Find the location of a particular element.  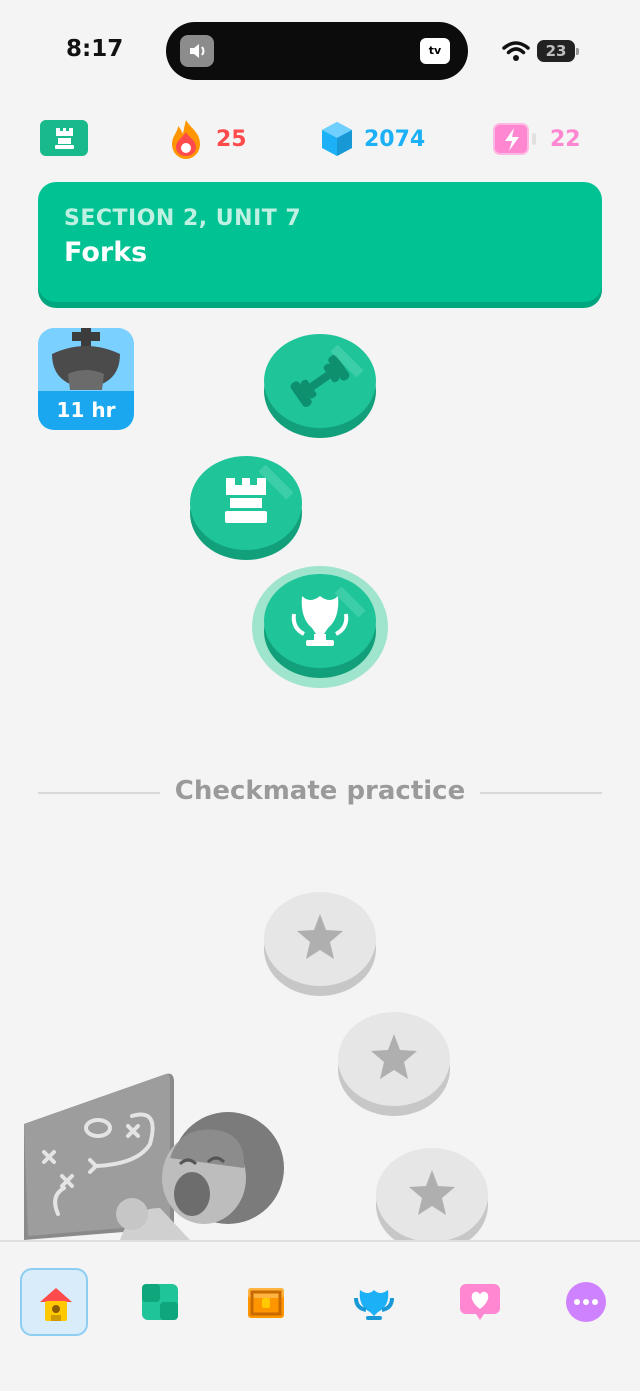

chess-rook-icon is located at coordinates (64, 138).